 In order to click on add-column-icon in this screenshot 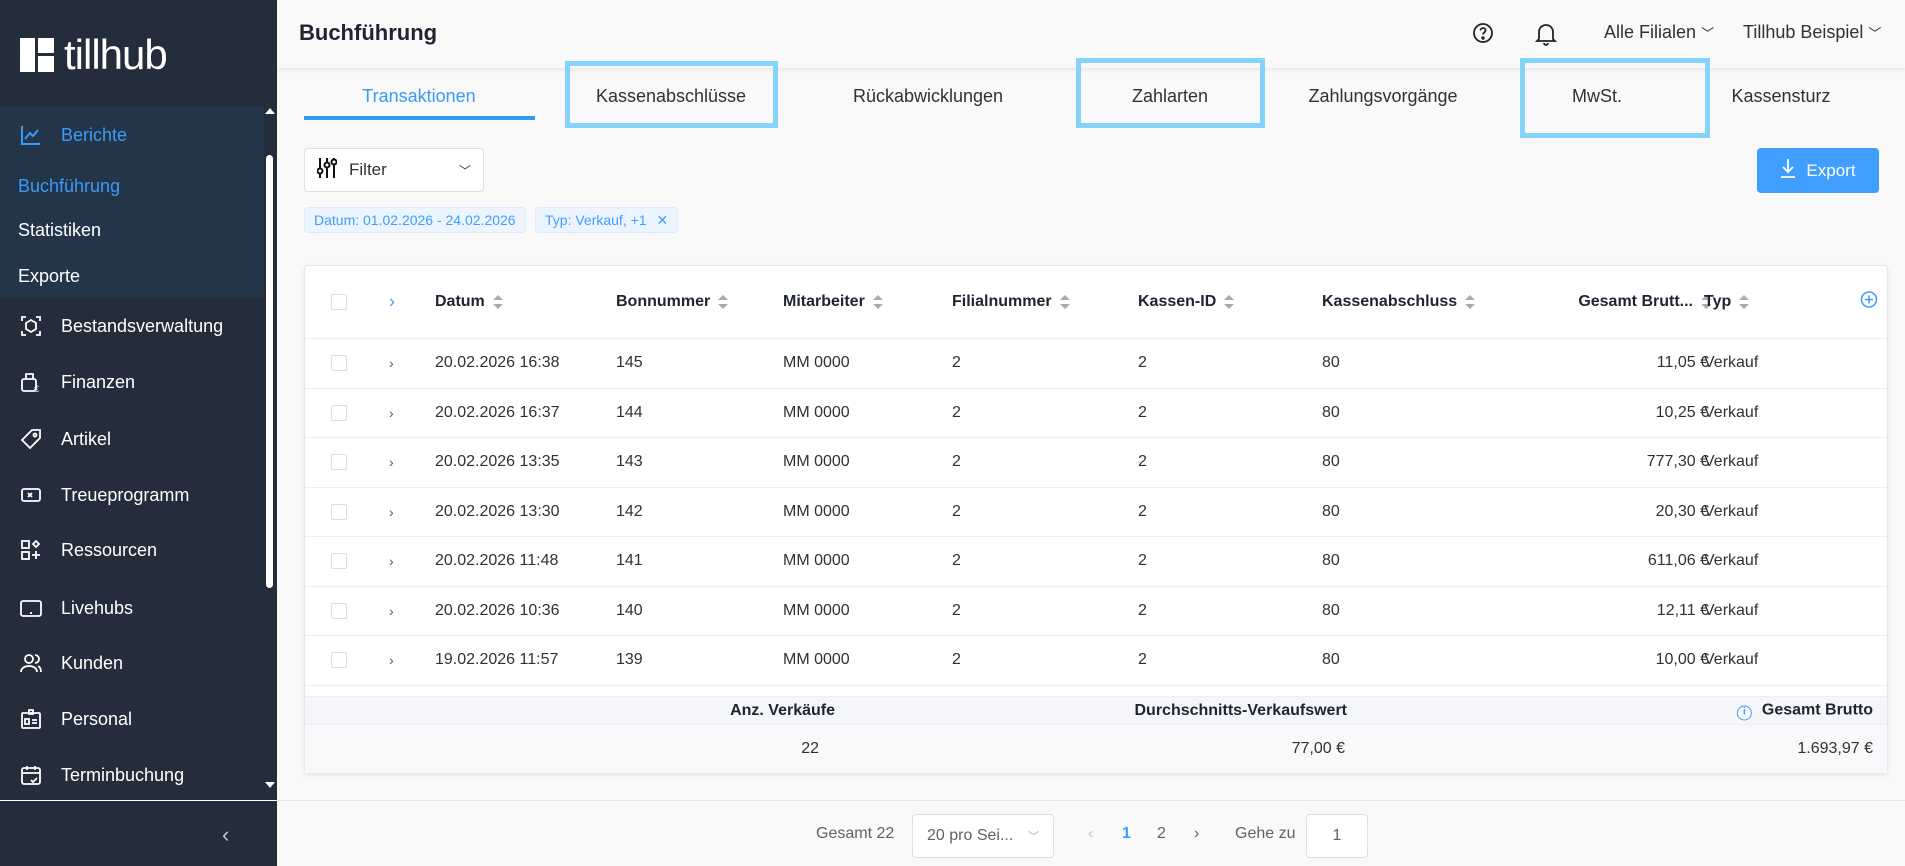, I will do `click(1869, 302)`.